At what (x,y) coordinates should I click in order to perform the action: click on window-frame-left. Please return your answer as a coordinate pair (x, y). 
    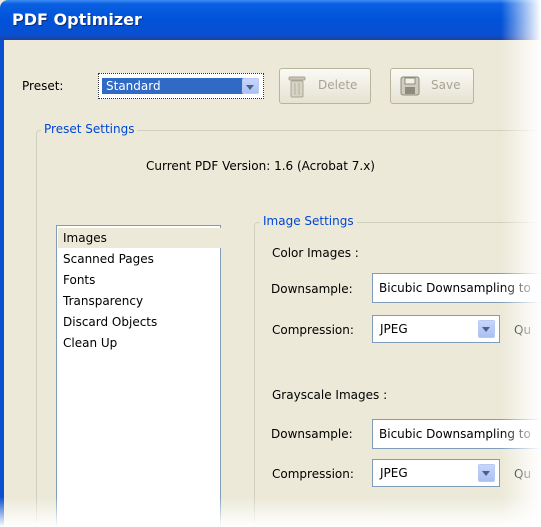
    Looking at the image, I should click on (2, 283).